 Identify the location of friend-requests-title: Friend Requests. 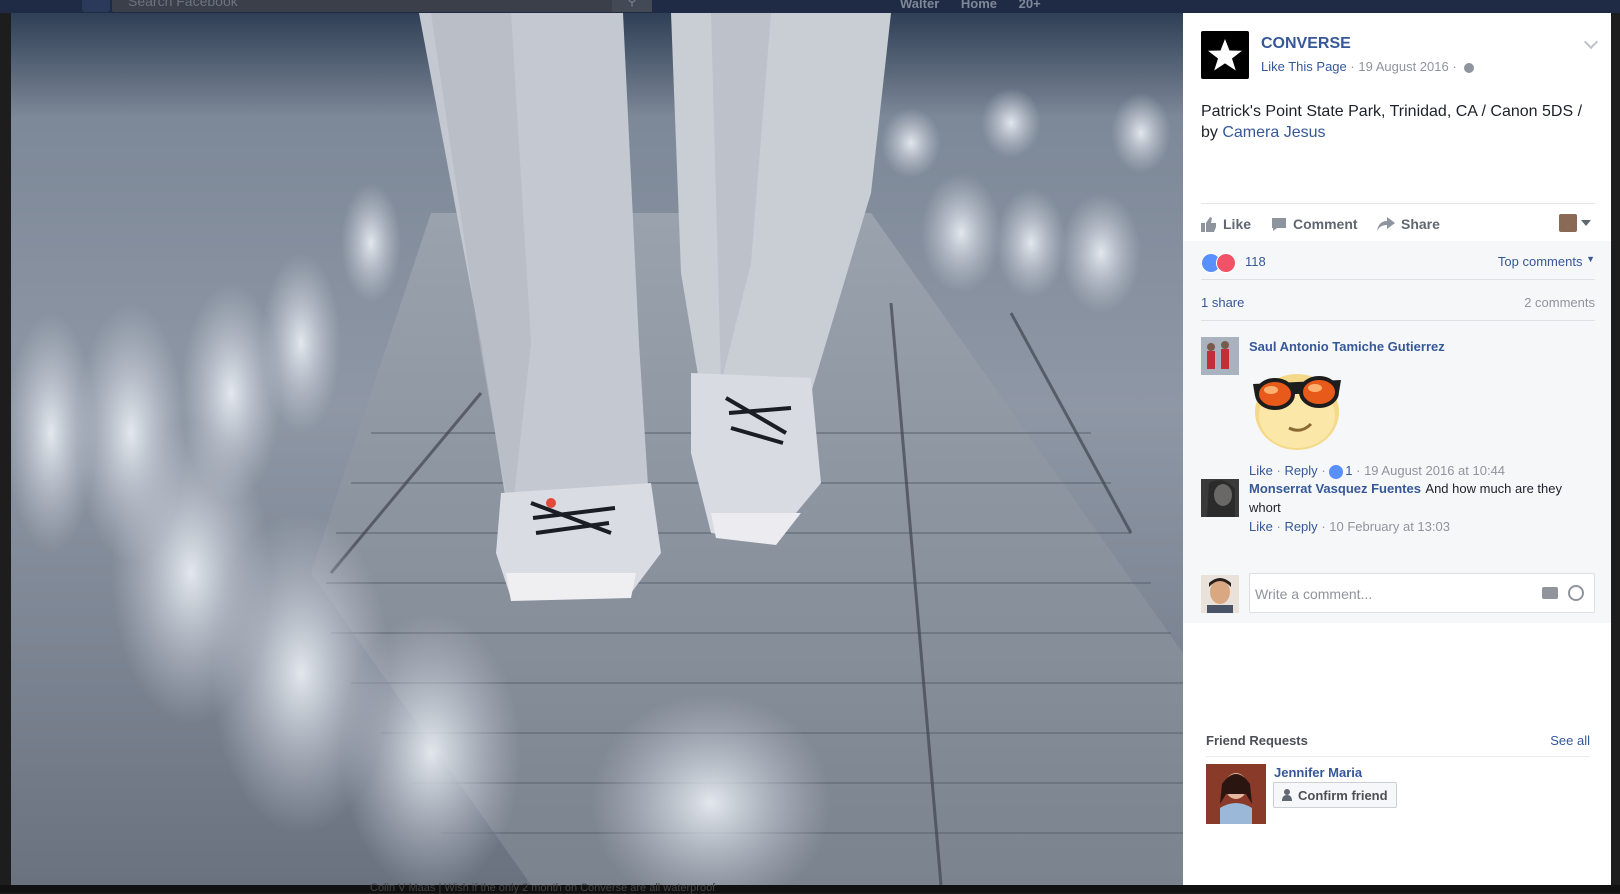
(1257, 740).